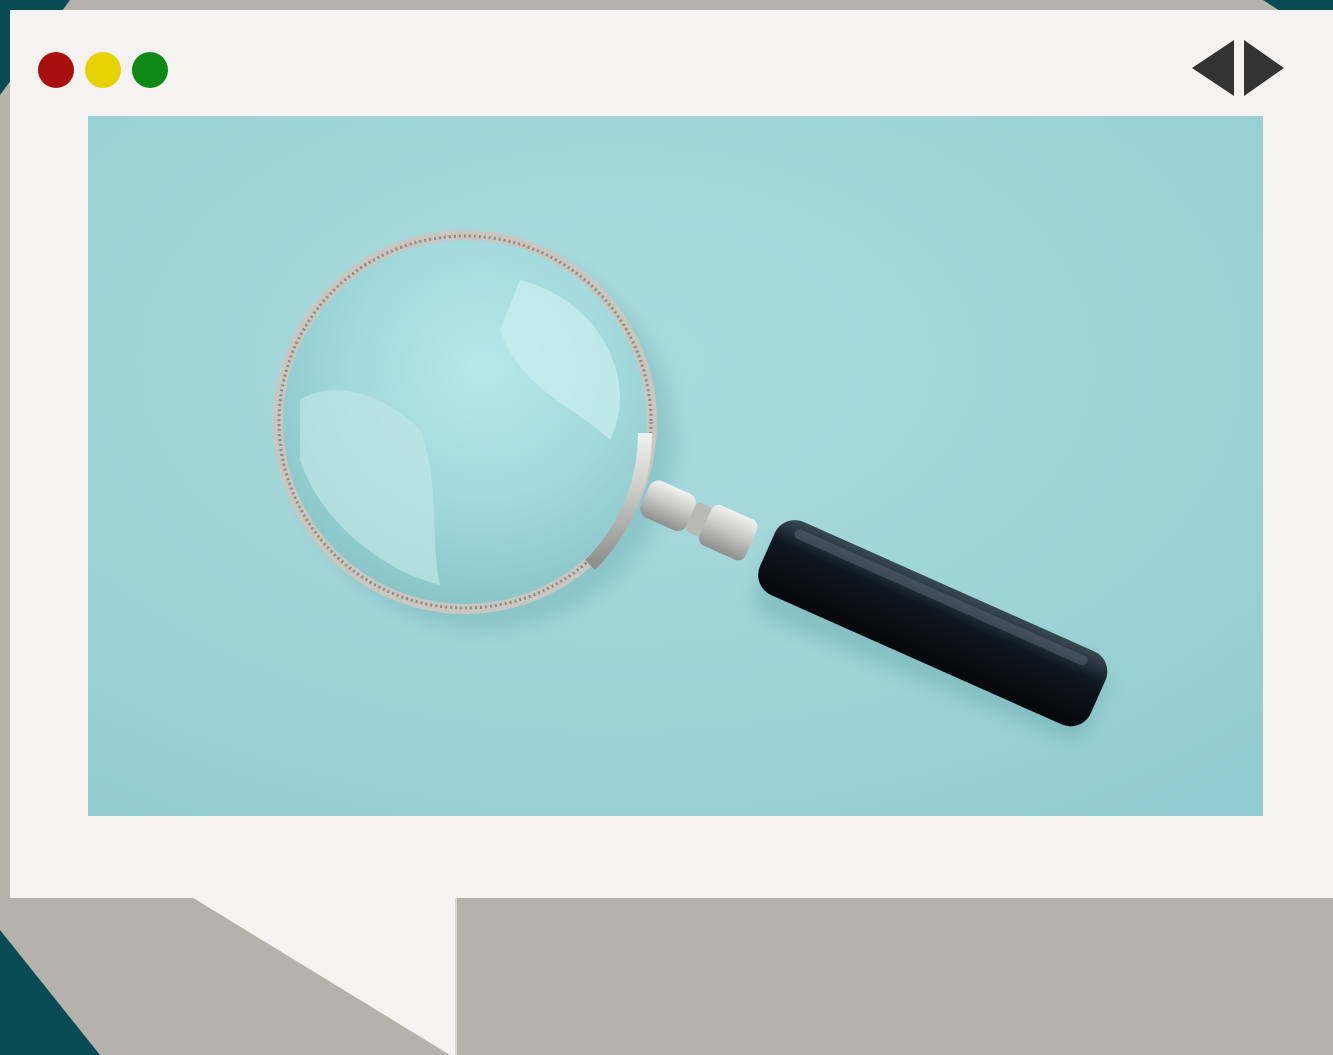 The width and height of the screenshot is (1333, 1055). I want to click on left-right-arrows-icon, so click(1238, 68).